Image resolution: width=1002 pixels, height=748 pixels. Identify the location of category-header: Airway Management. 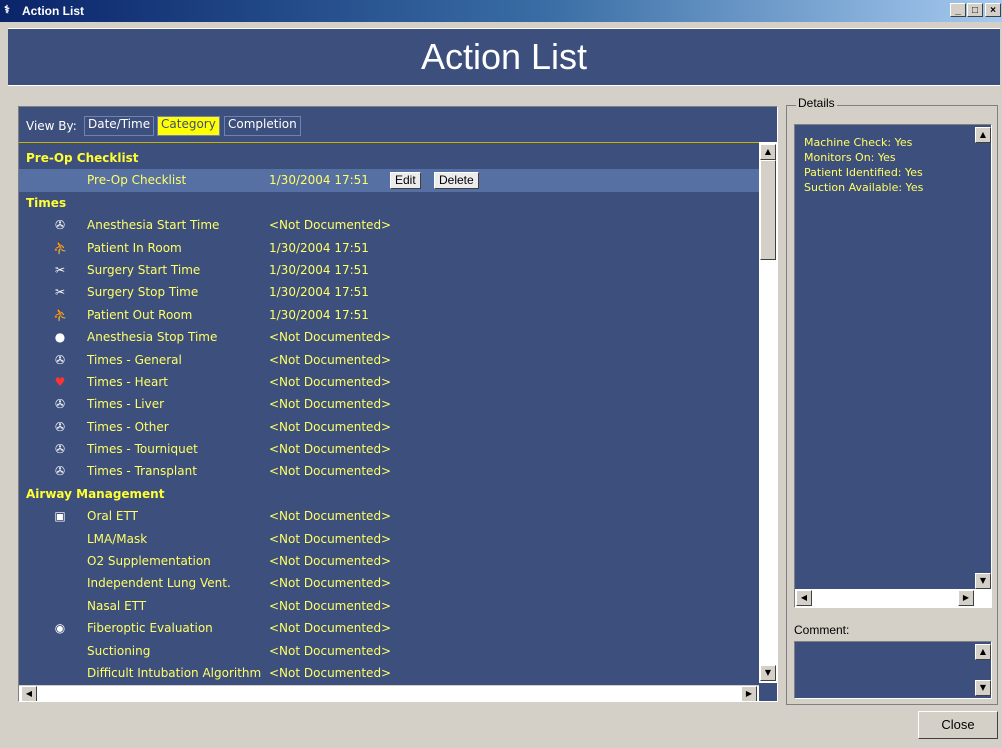
(389, 494).